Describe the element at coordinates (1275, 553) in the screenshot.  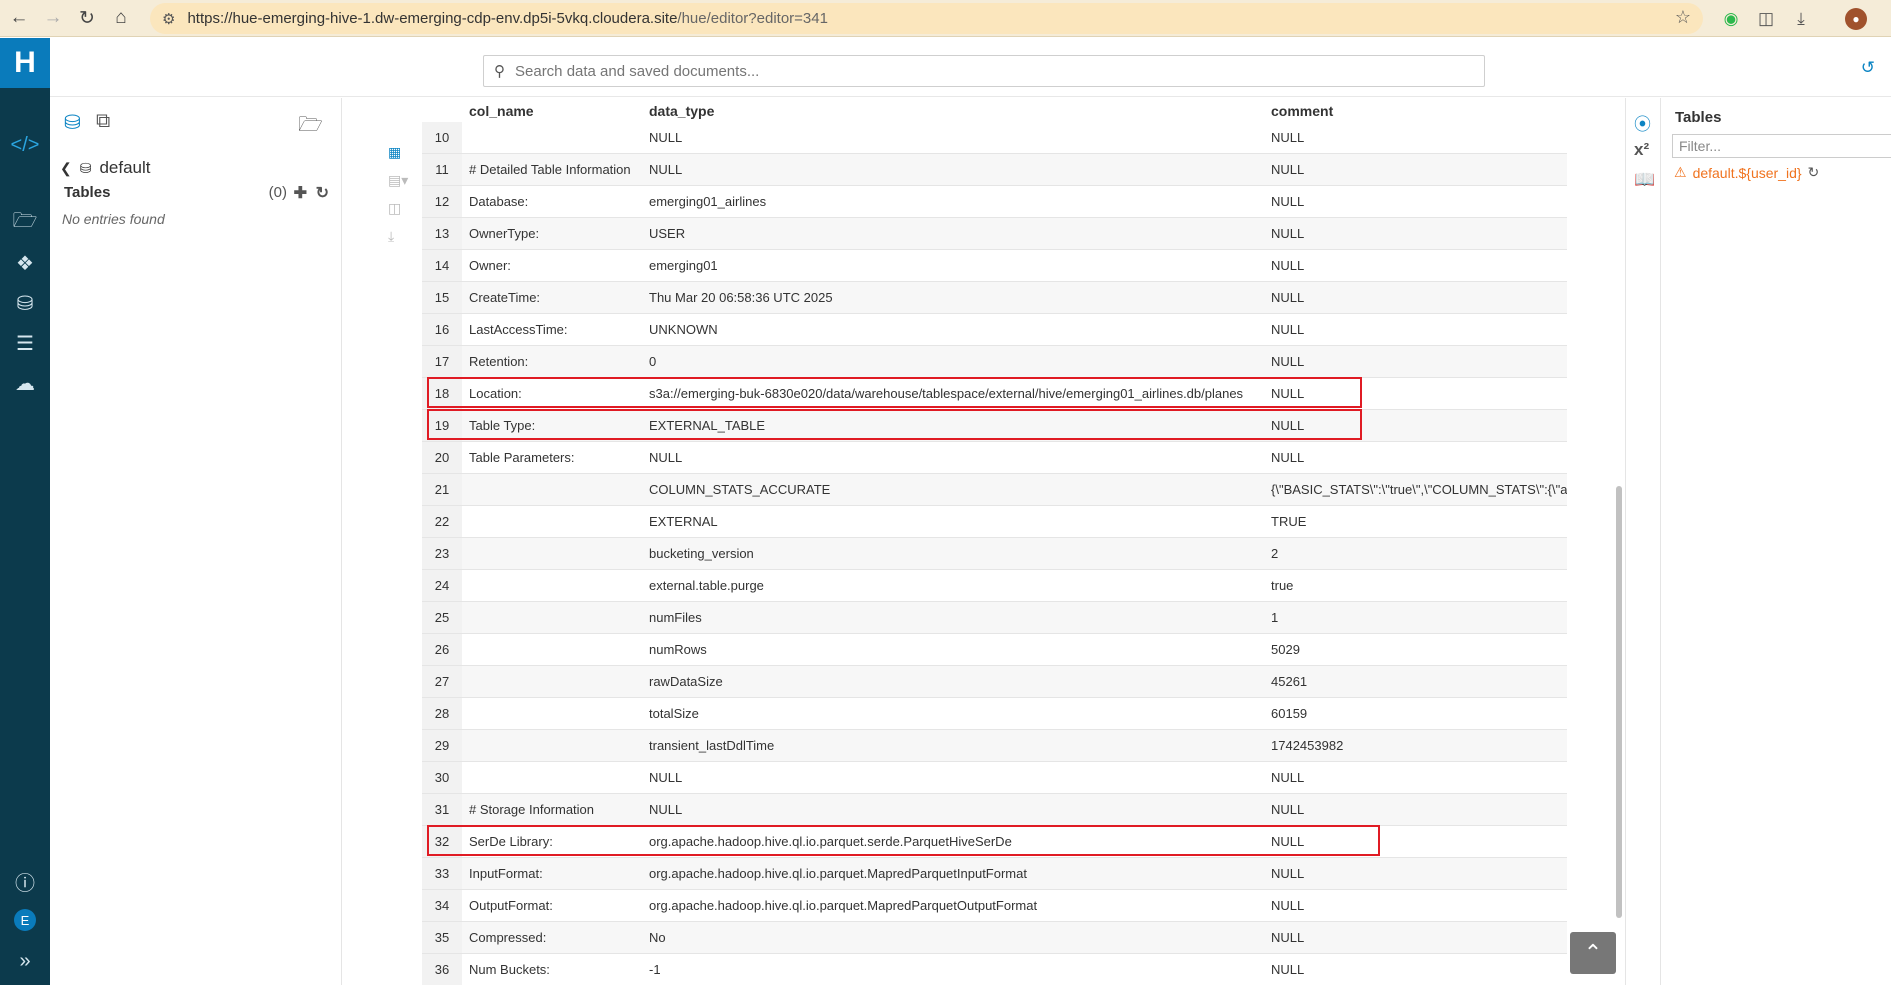
I see `cell-comment: 2` at that location.